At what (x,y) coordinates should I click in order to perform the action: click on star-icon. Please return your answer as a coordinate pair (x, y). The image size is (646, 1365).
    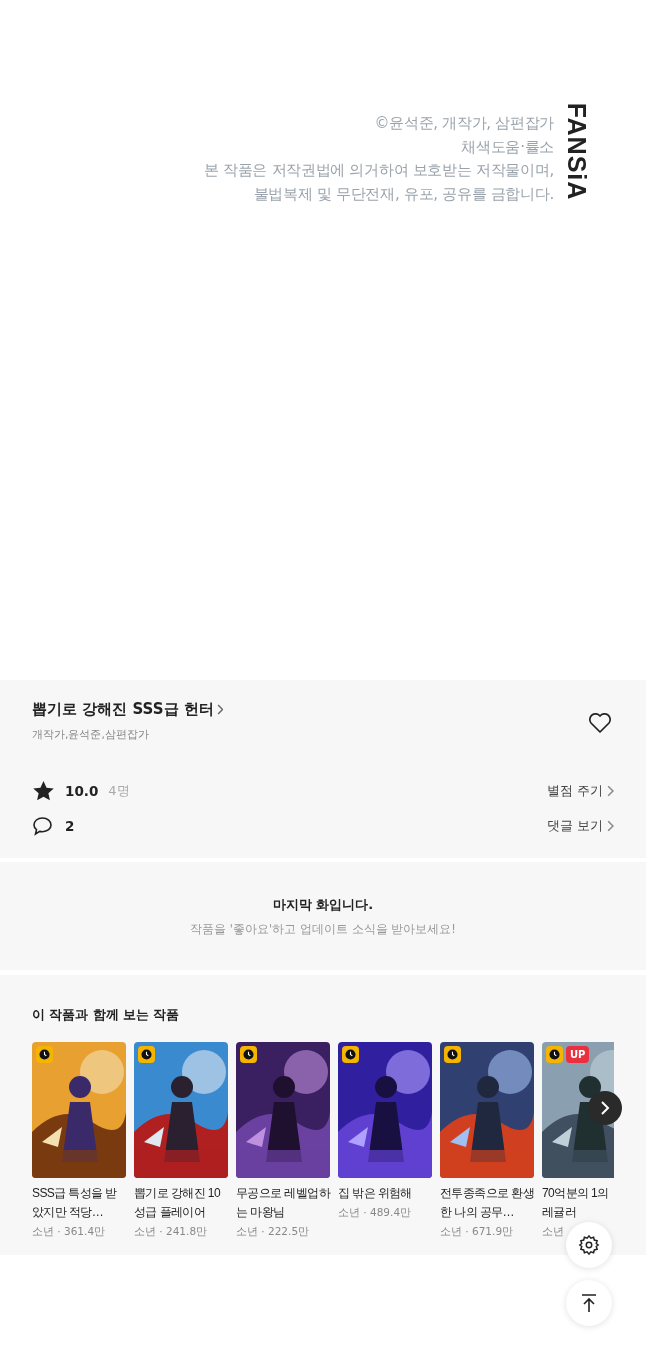
    Looking at the image, I should click on (43, 791).